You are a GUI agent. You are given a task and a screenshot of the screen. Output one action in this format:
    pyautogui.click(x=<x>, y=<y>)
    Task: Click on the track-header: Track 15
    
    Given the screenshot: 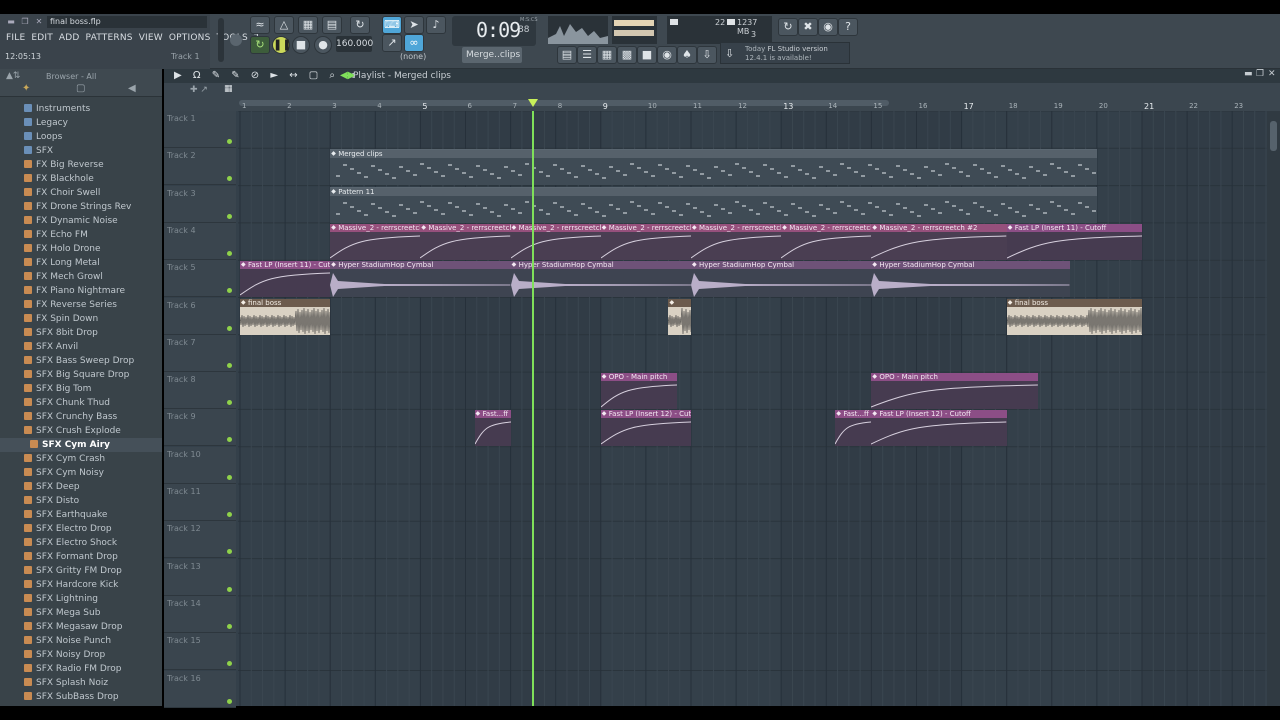 What is the action you would take?
    pyautogui.click(x=200, y=652)
    